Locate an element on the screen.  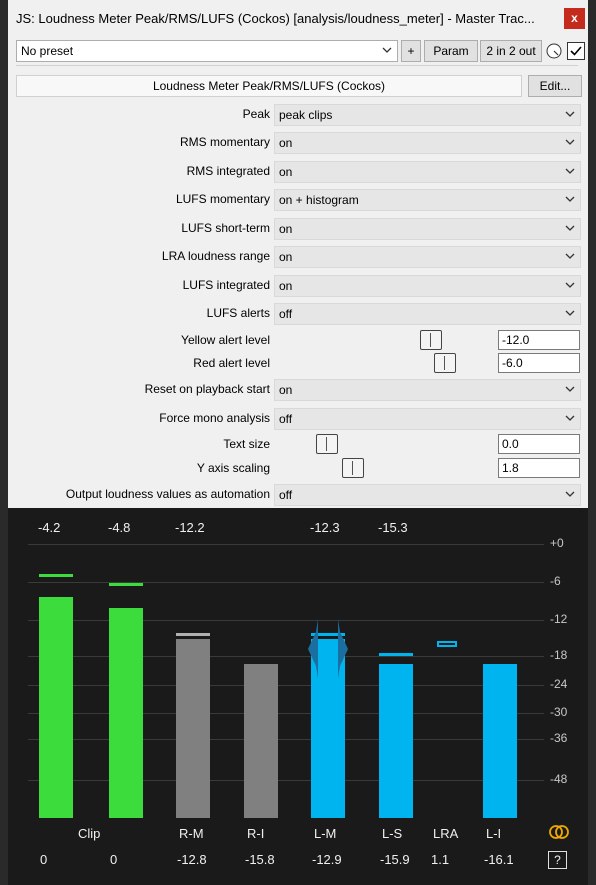
param-value-input: -12.0 is located at coordinates (539, 340).